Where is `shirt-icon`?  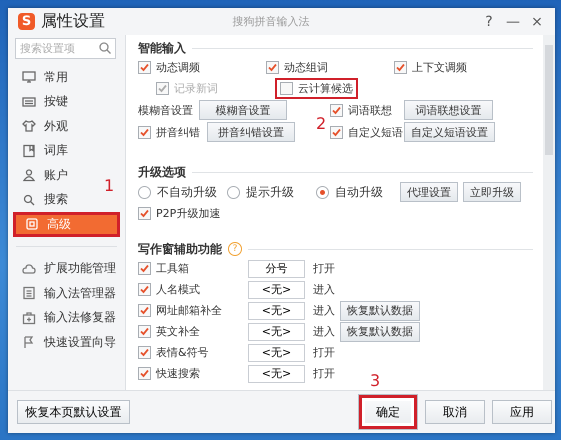
shirt-icon is located at coordinates (29, 126).